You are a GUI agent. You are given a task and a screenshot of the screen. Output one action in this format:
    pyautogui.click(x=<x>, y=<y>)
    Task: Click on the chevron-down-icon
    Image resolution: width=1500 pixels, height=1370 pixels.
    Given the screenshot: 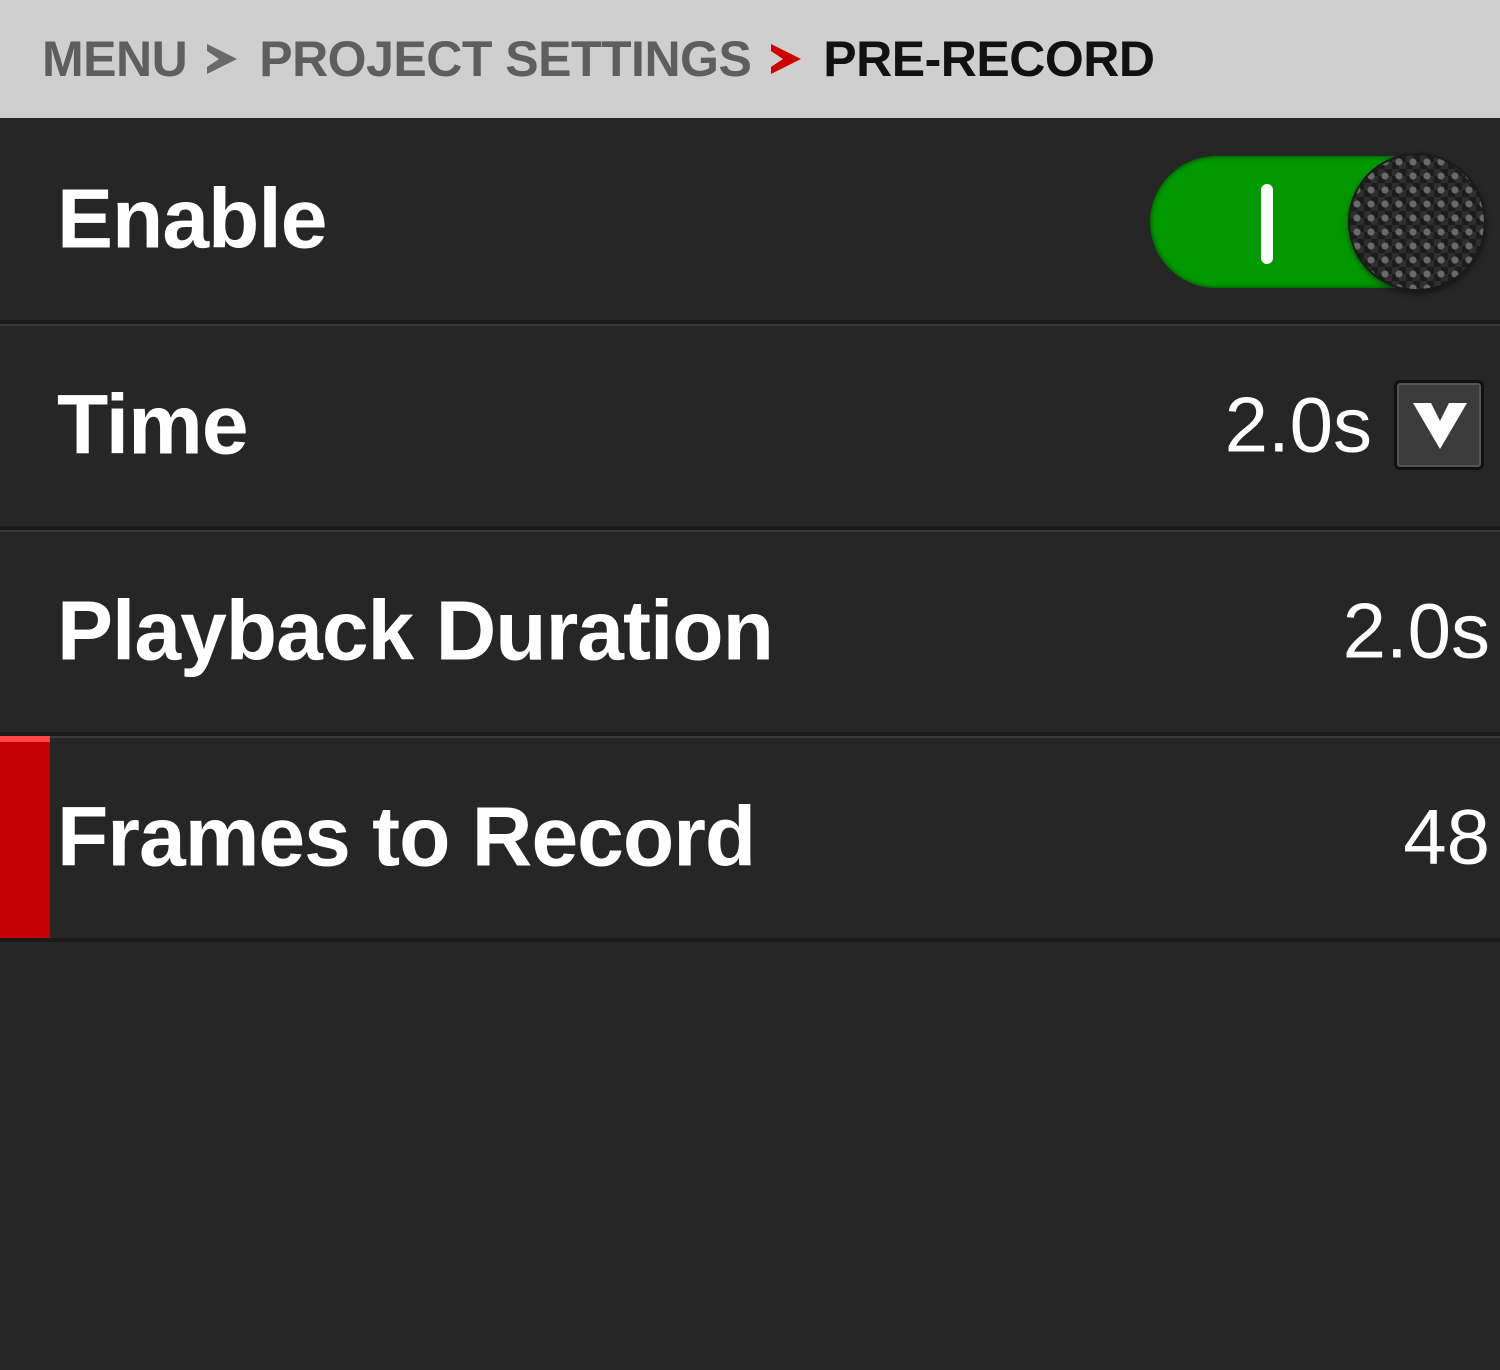 What is the action you would take?
    pyautogui.click(x=1440, y=426)
    